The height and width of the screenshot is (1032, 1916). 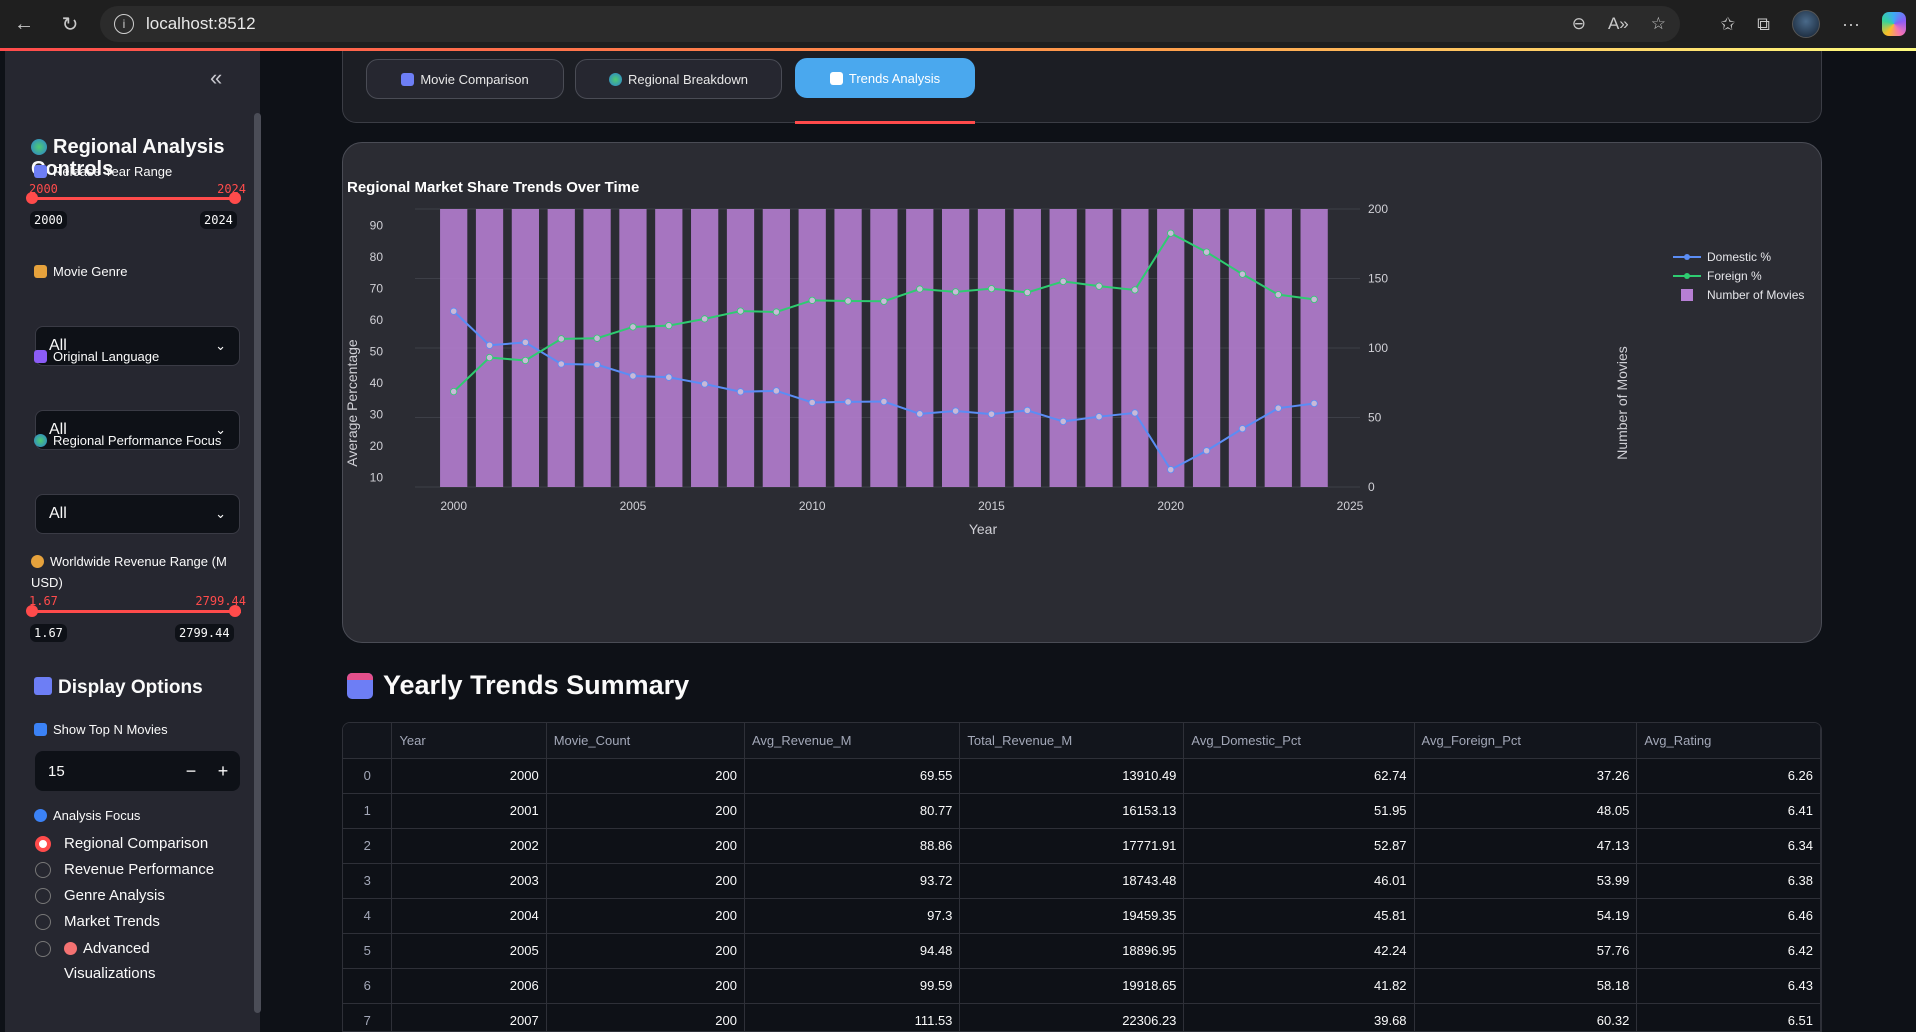 What do you see at coordinates (474, 79) in the screenshot?
I see `tab-label: Movie Comparison` at bounding box center [474, 79].